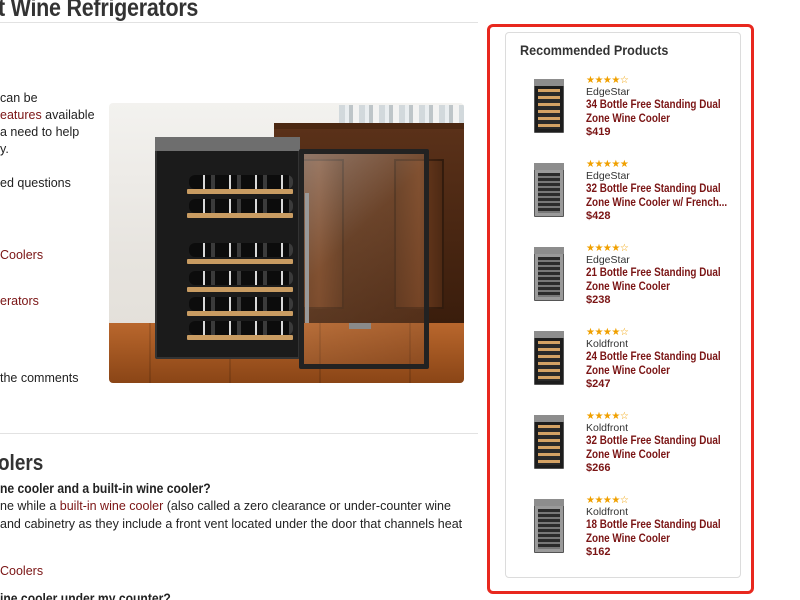 This screenshot has width=800, height=600. Describe the element at coordinates (39, 378) in the screenshot. I see `comments-text: the comments` at that location.